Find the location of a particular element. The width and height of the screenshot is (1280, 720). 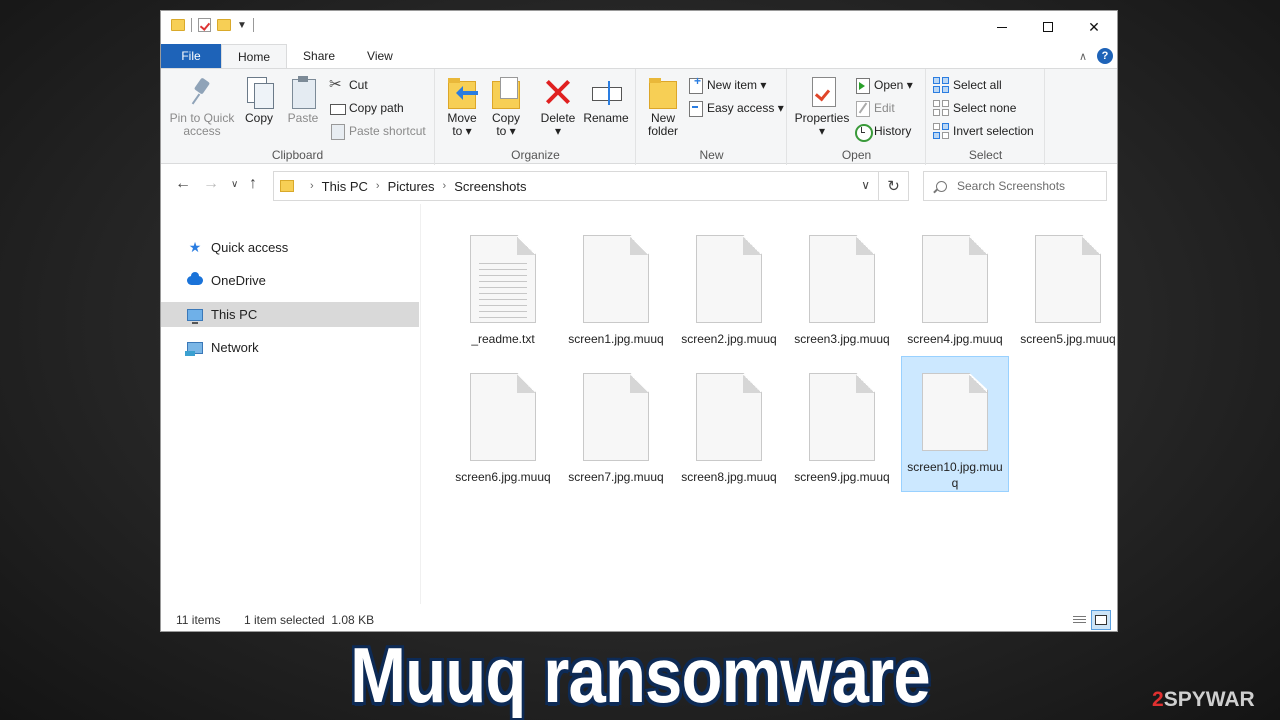

pin-icon is located at coordinates (202, 92).